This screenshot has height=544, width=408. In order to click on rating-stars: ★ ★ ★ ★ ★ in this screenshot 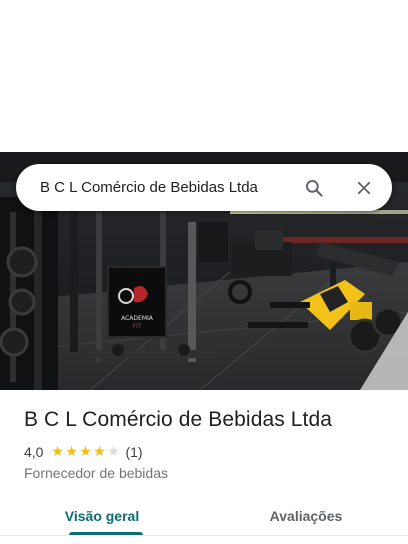, I will do `click(85, 452)`.